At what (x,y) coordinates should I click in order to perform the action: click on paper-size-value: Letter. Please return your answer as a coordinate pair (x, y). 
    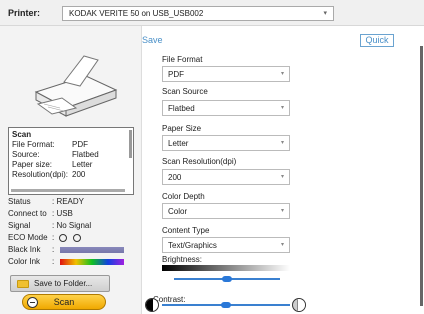
    Looking at the image, I should click on (178, 143).